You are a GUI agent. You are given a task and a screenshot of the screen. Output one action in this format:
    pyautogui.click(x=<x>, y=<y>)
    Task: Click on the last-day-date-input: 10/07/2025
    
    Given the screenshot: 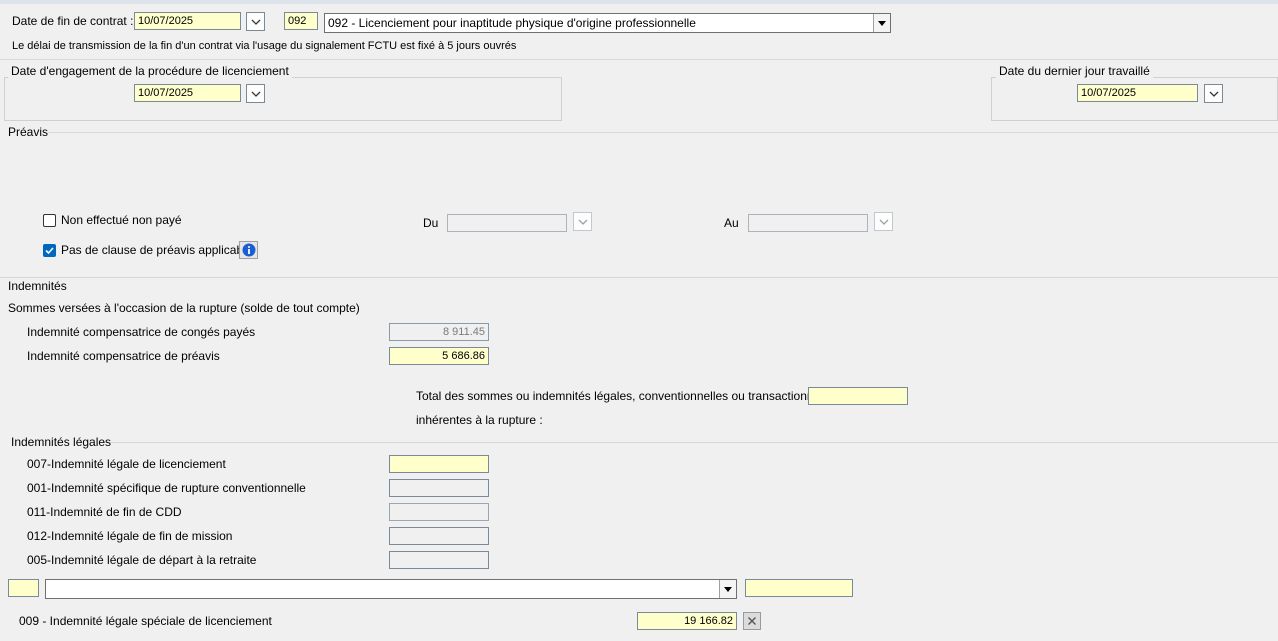 What is the action you would take?
    pyautogui.click(x=1137, y=93)
    